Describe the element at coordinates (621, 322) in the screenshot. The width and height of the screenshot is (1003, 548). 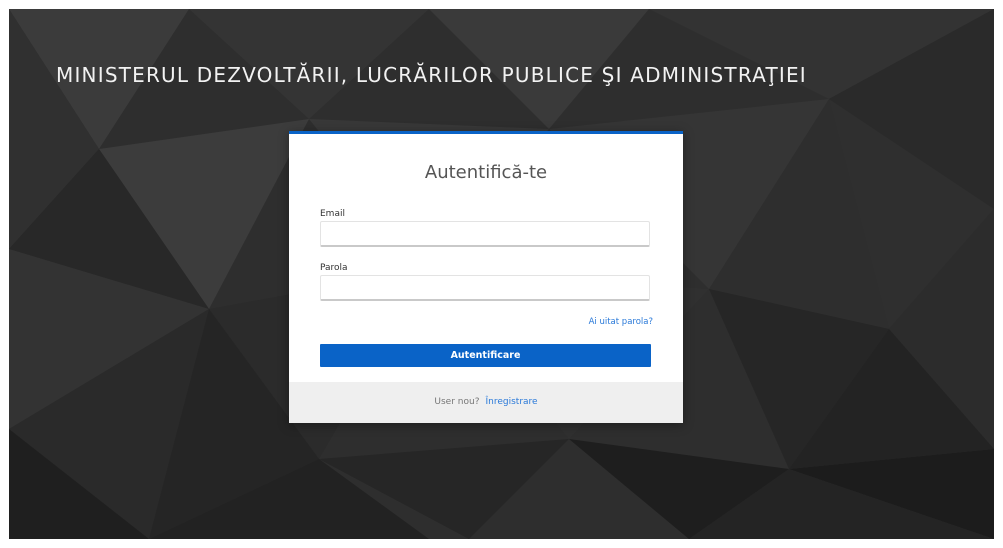
I see `forgot-password-link: Ai uitat parola?` at that location.